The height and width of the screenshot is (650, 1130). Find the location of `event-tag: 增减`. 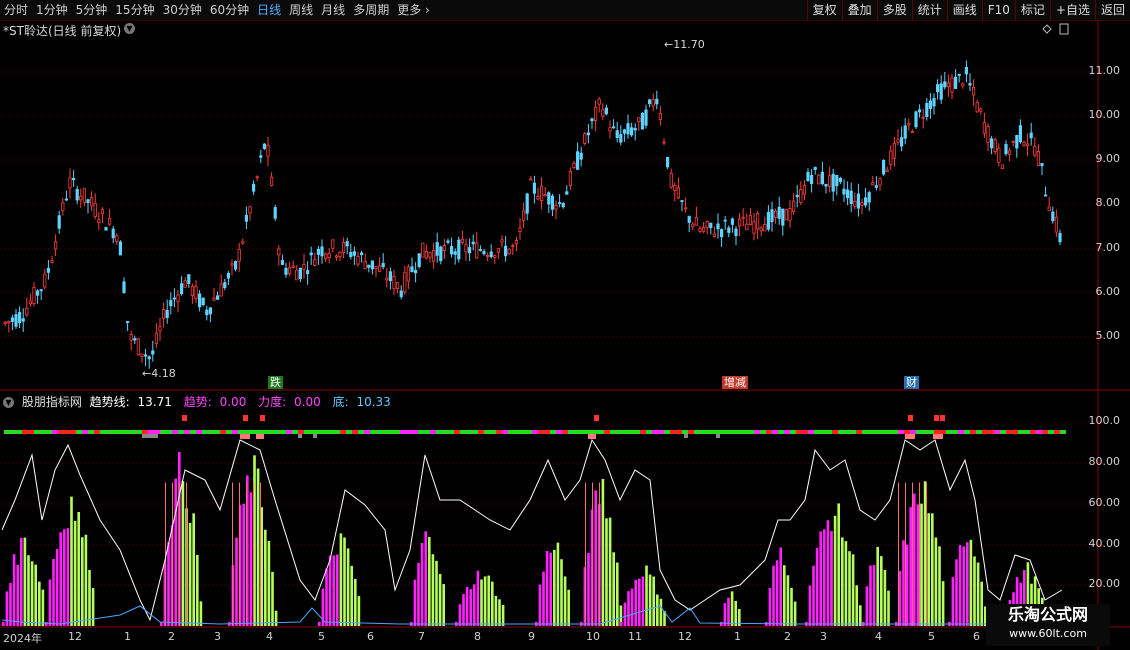

event-tag: 增减 is located at coordinates (735, 382).